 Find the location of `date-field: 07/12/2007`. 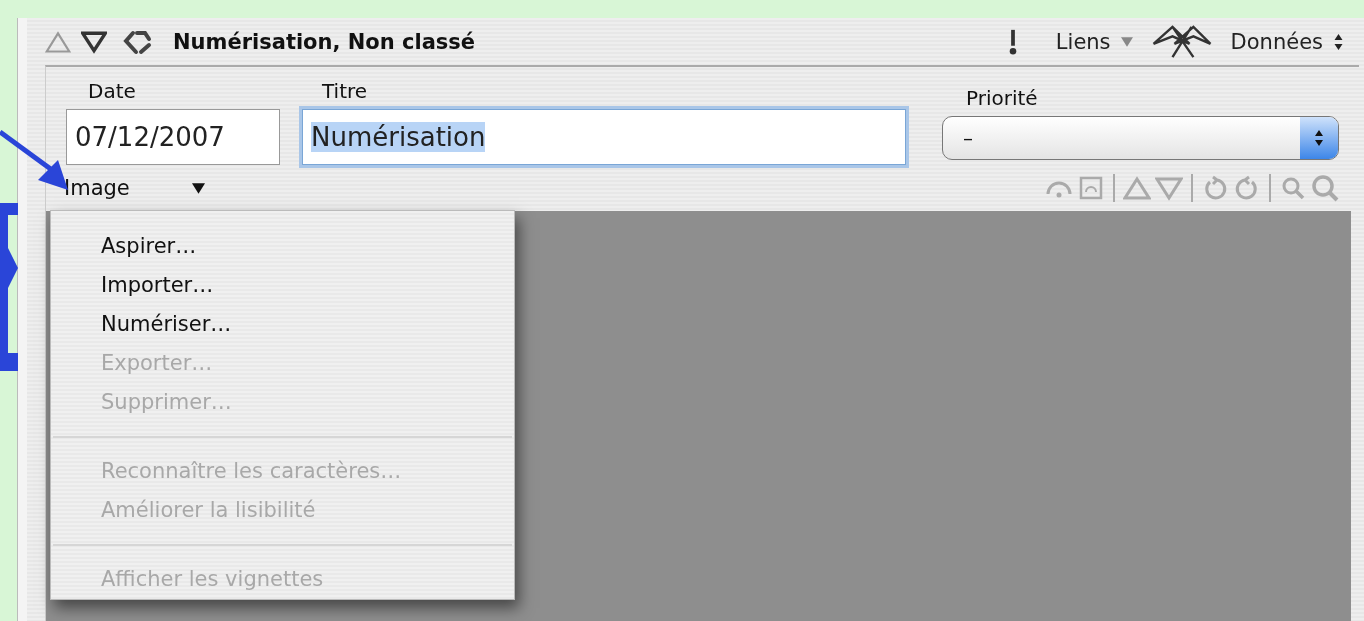

date-field: 07/12/2007 is located at coordinates (173, 137).